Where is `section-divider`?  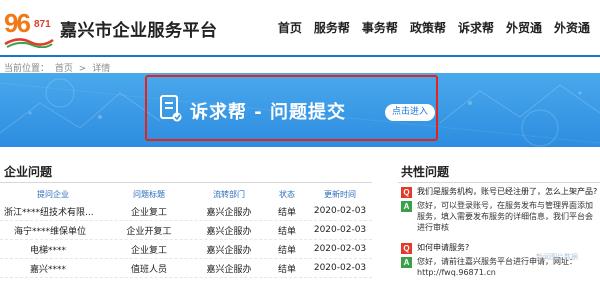 section-divider is located at coordinates (186, 182).